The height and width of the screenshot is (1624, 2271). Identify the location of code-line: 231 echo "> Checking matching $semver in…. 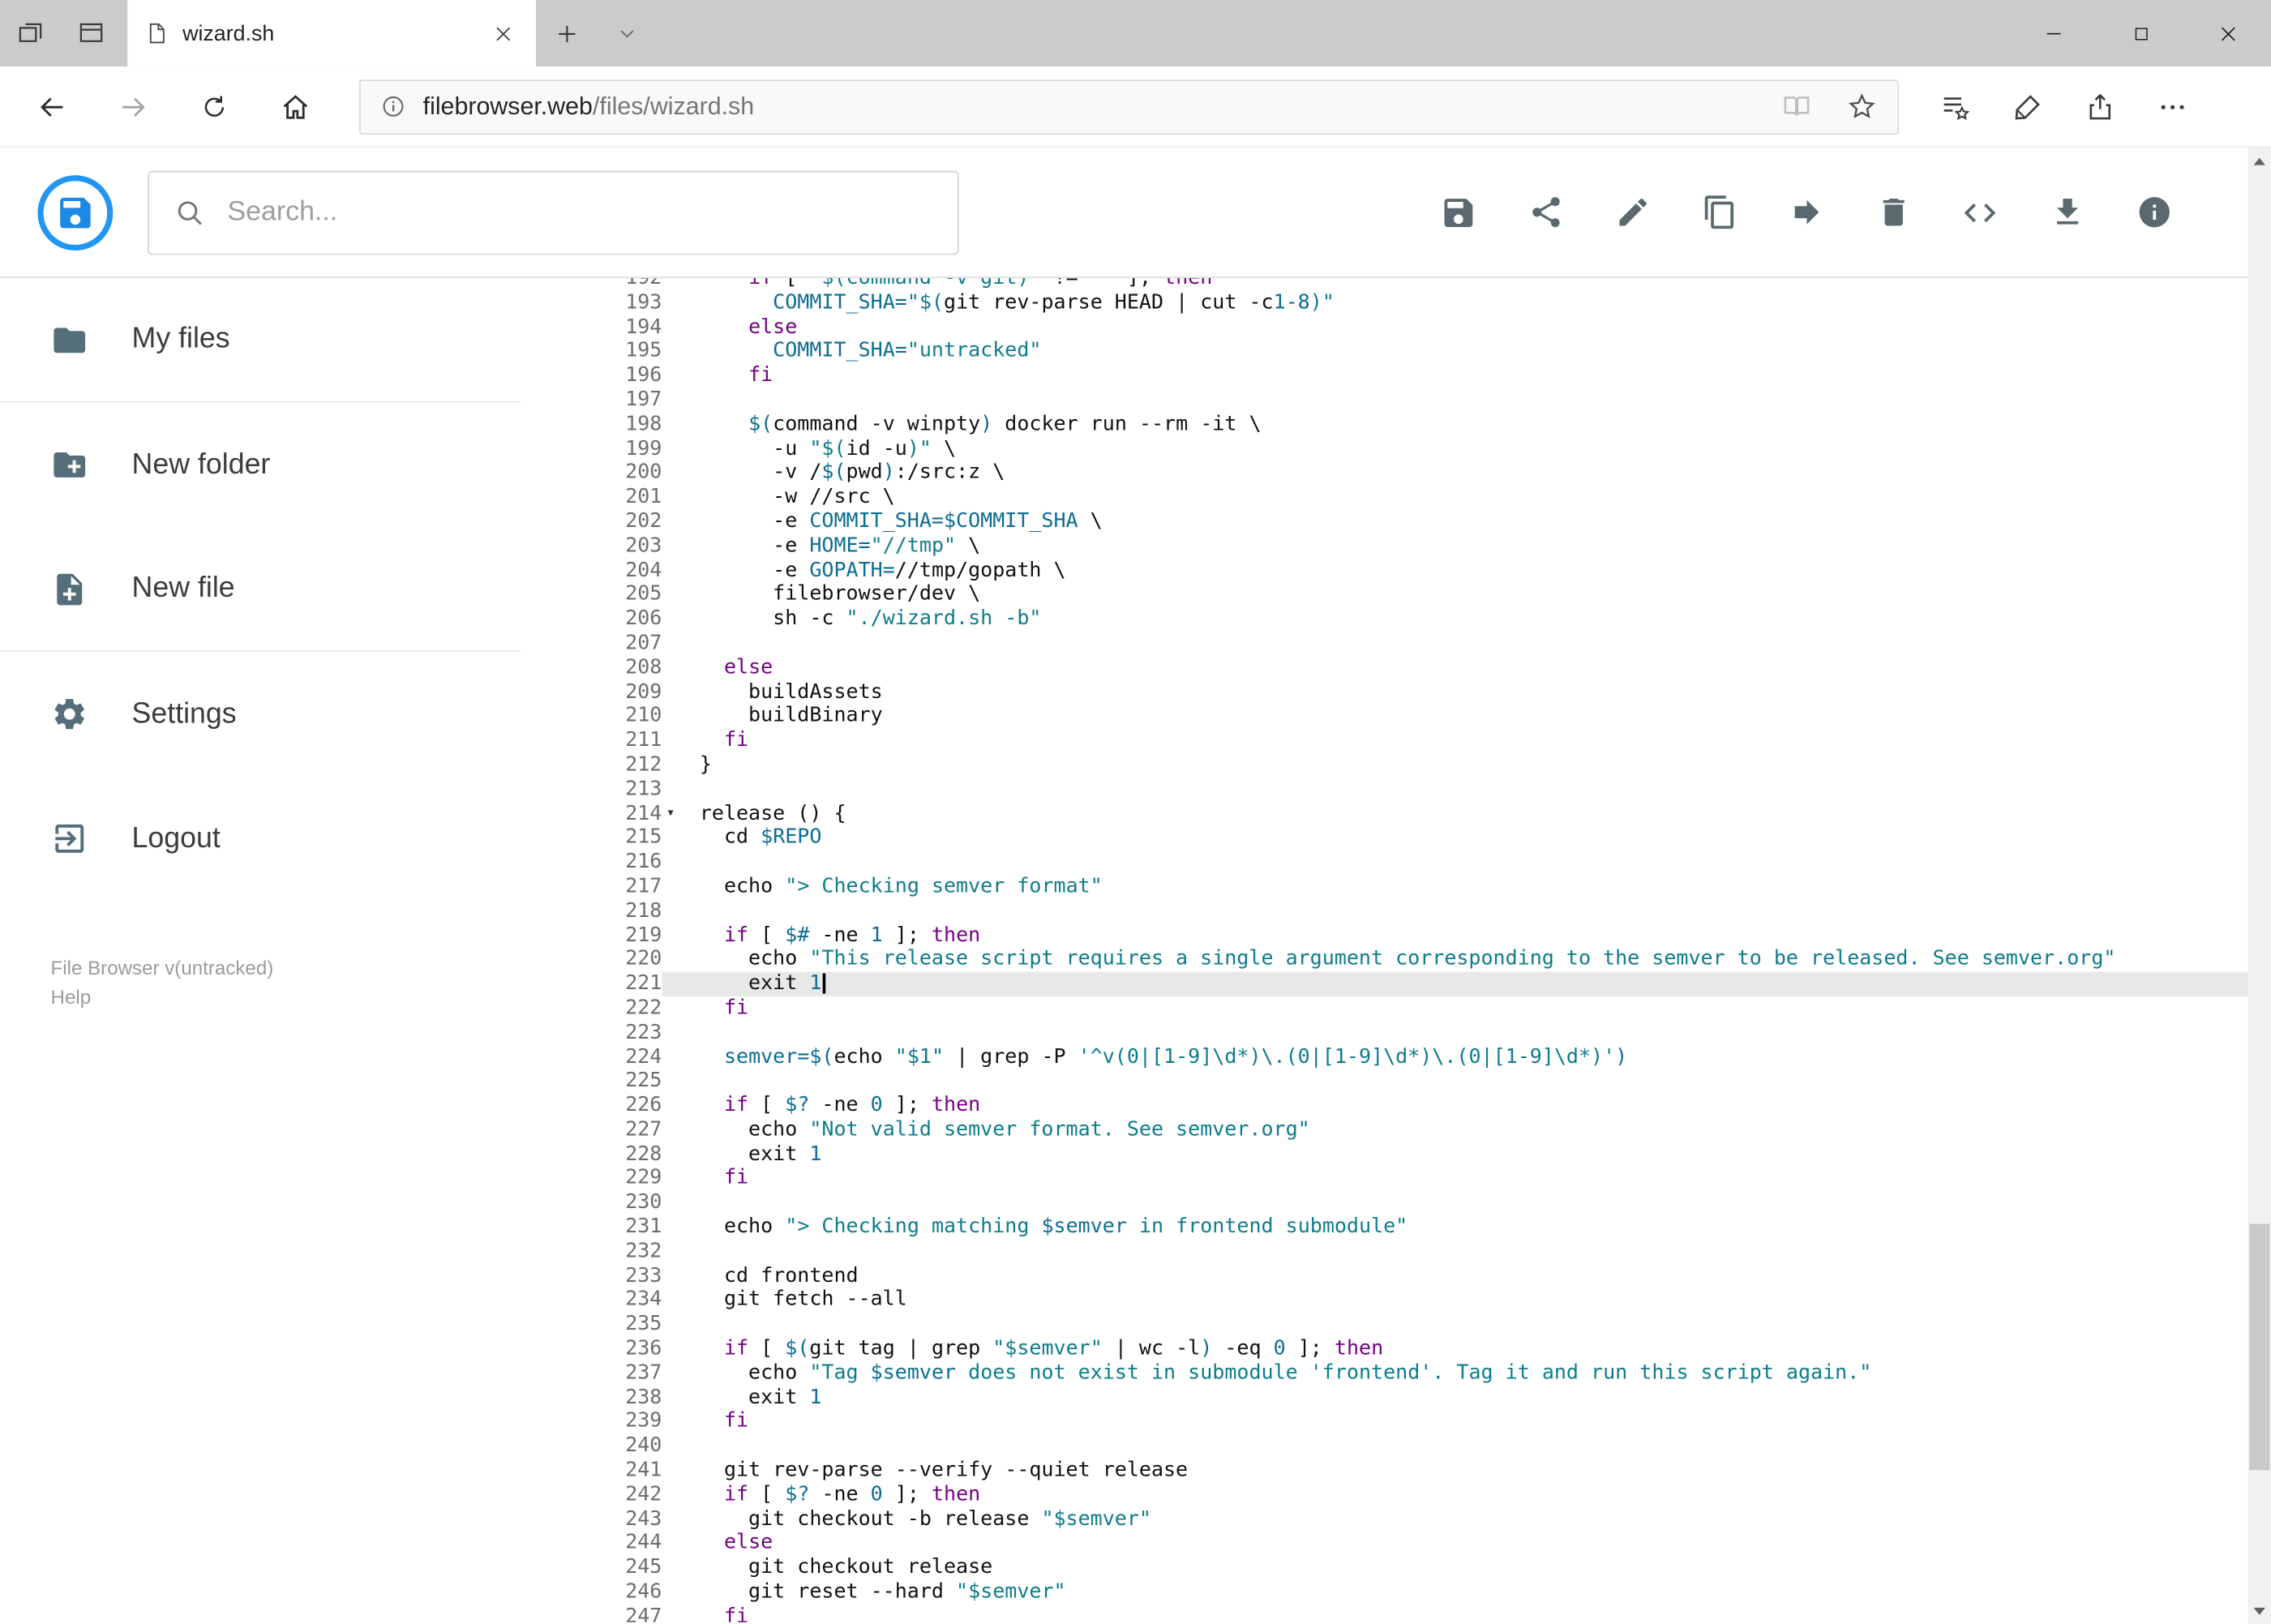
(1384, 1227).